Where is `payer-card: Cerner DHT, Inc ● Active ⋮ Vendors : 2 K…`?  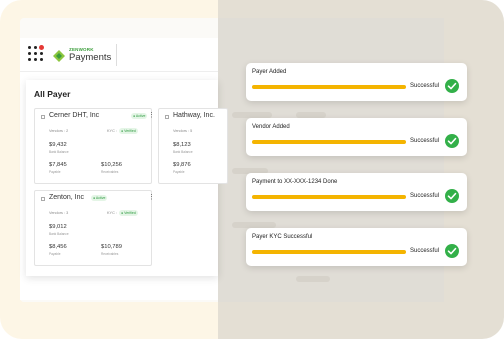
payer-card: Cerner DHT, Inc ● Active ⋮ Vendors : 2 K… is located at coordinates (94, 146).